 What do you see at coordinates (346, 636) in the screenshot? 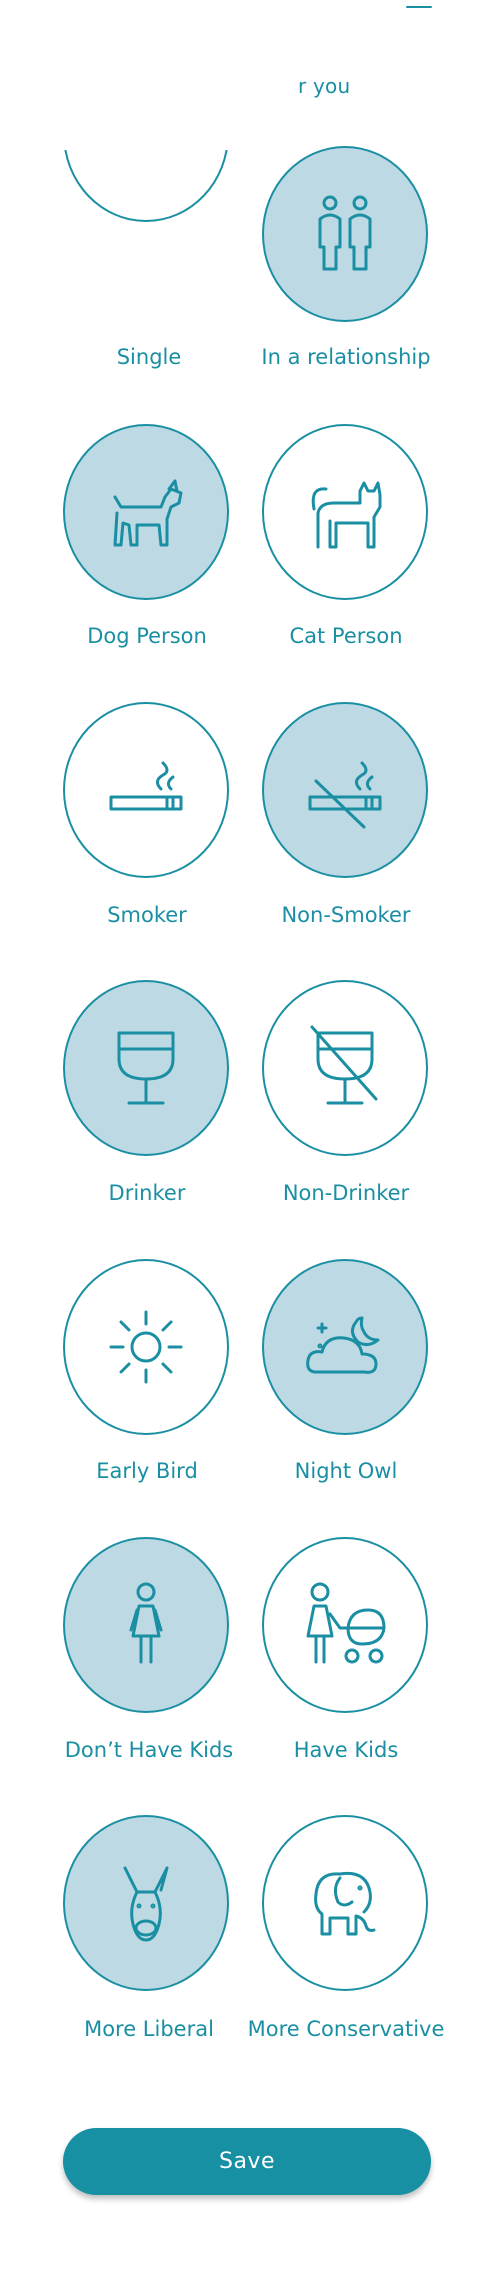
I see `option-label-cat-person: Cat Person` at bounding box center [346, 636].